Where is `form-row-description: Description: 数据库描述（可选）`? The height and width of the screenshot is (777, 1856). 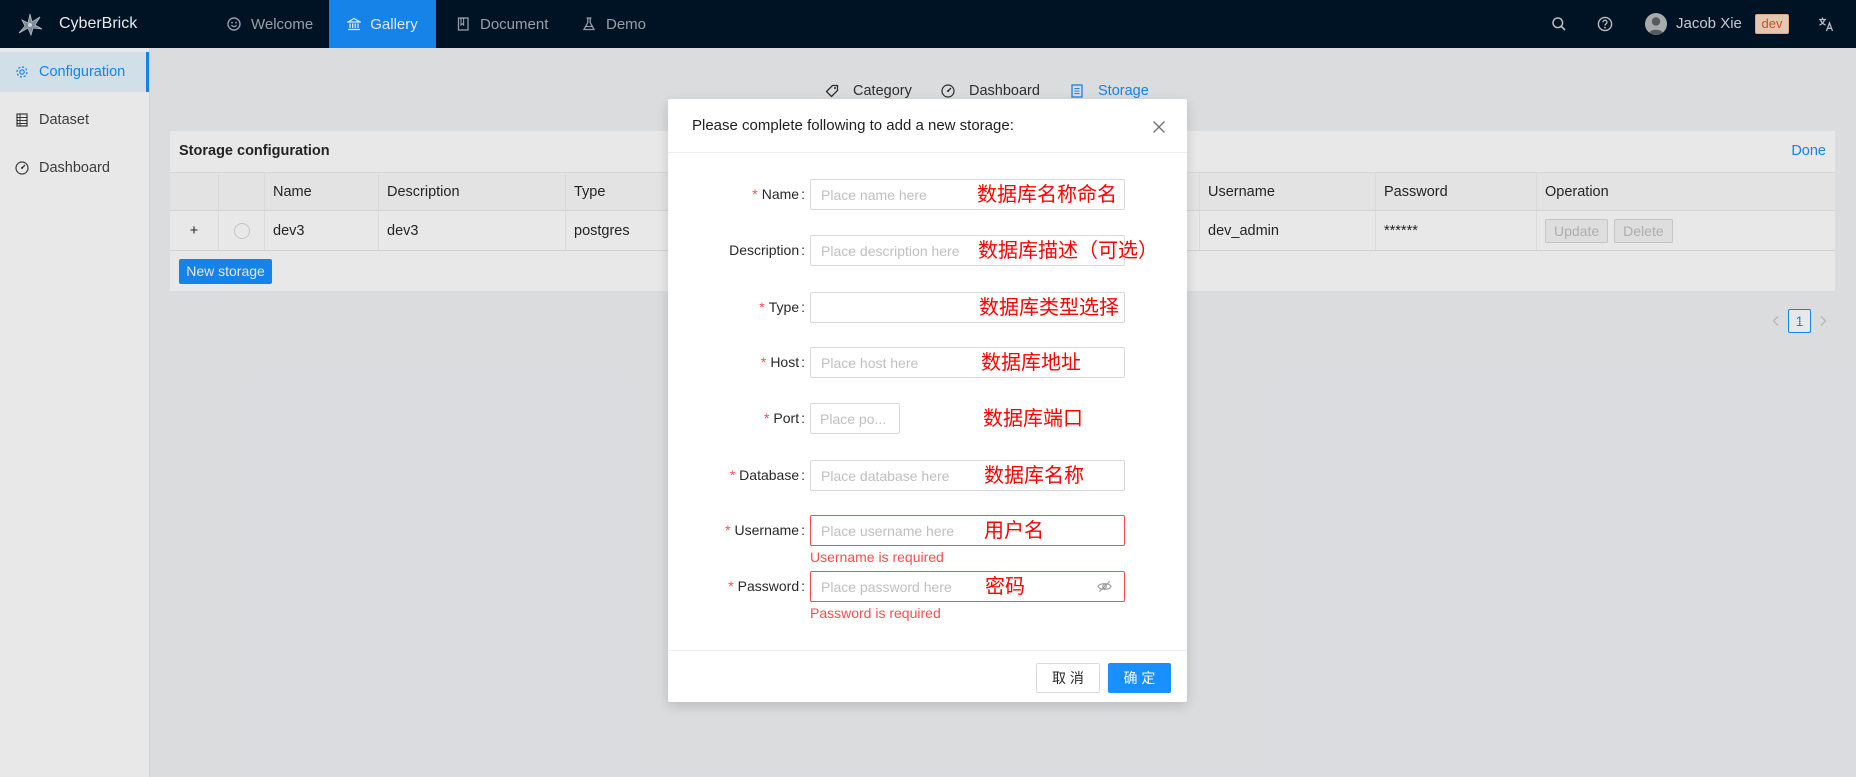 form-row-description: Description: 数据库描述（可选） is located at coordinates (927, 250).